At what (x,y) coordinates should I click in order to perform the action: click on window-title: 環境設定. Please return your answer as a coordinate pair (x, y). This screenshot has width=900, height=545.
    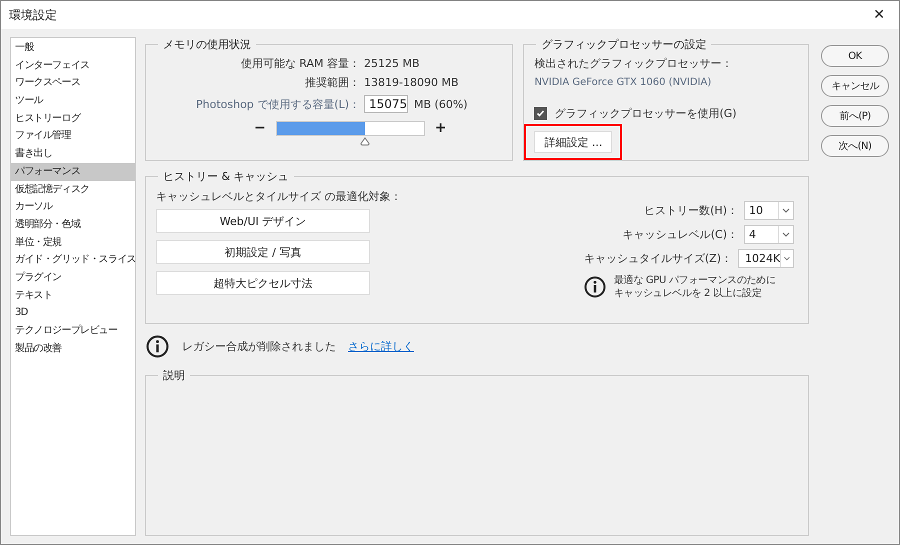
    Looking at the image, I should click on (33, 15).